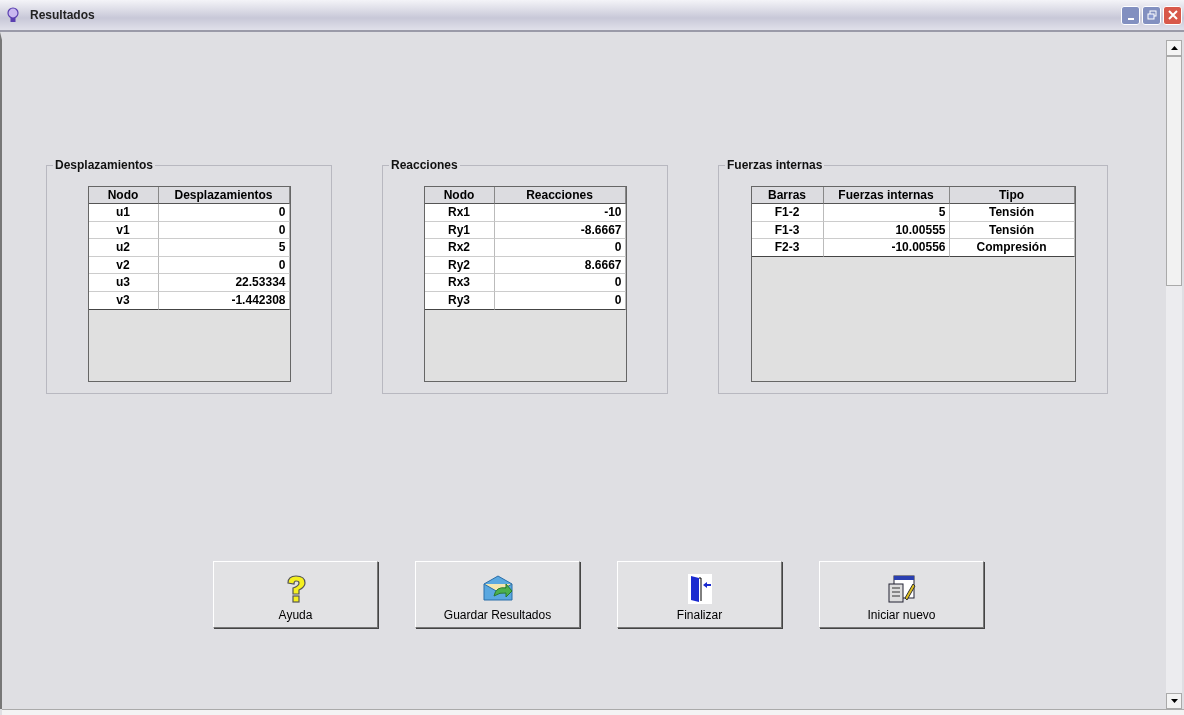 Image resolution: width=1184 pixels, height=715 pixels. I want to click on group-title: Reacciones, so click(424, 165).